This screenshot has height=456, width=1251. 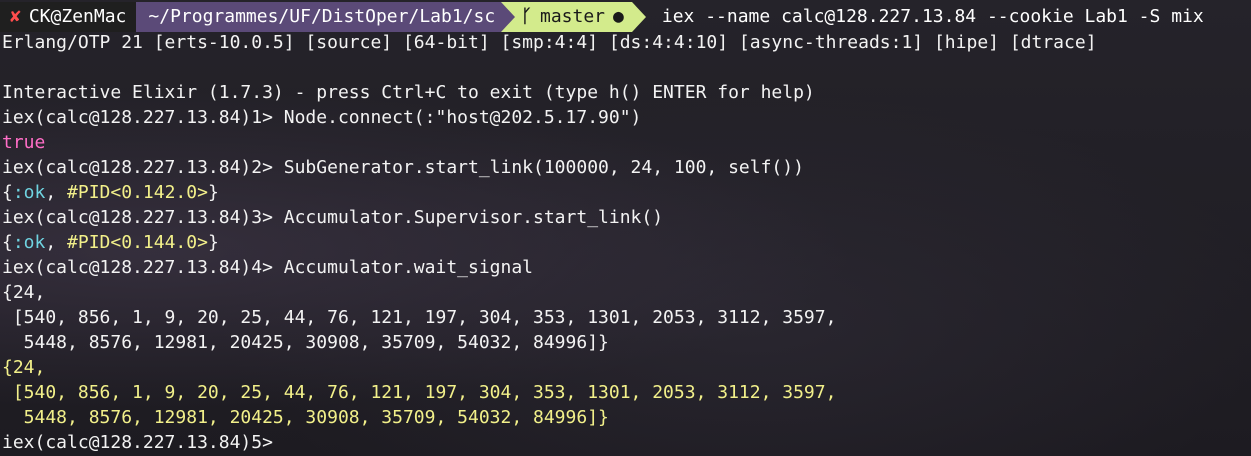 I want to click on iex-input-5: iex(calc@128.227.13.84)5>, so click(x=143, y=442).